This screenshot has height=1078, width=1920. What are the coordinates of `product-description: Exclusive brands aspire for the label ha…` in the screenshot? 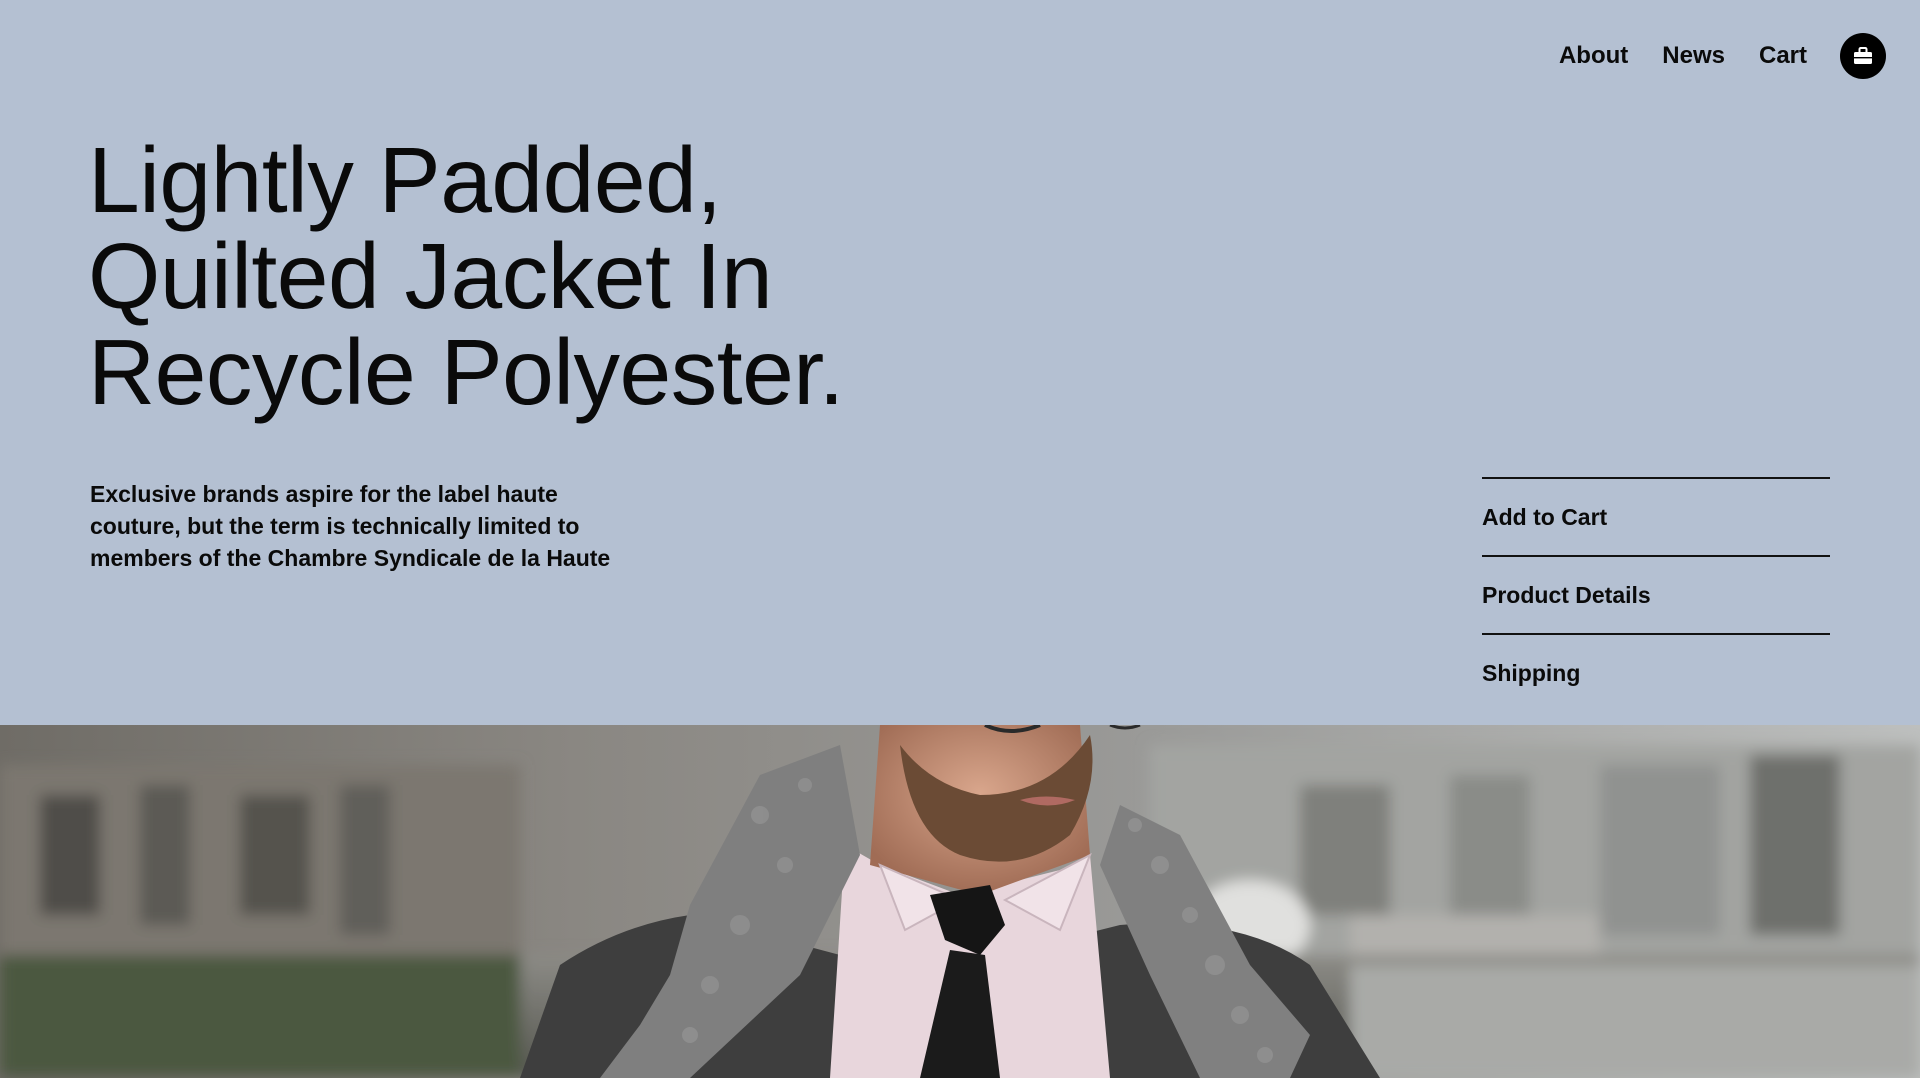 It's located at (360, 526).